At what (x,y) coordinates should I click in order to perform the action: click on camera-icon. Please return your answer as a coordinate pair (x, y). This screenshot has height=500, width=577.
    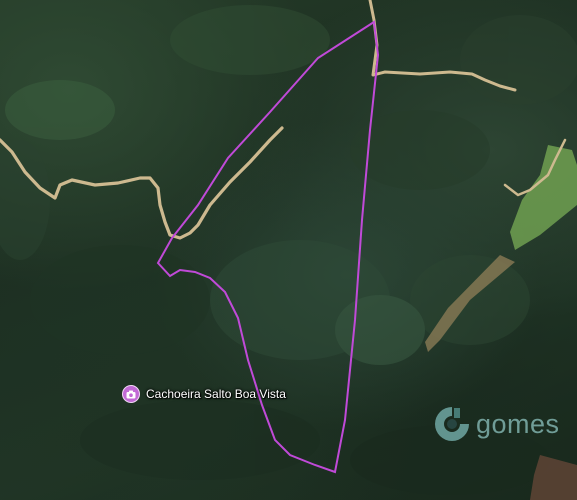
    Looking at the image, I should click on (131, 394).